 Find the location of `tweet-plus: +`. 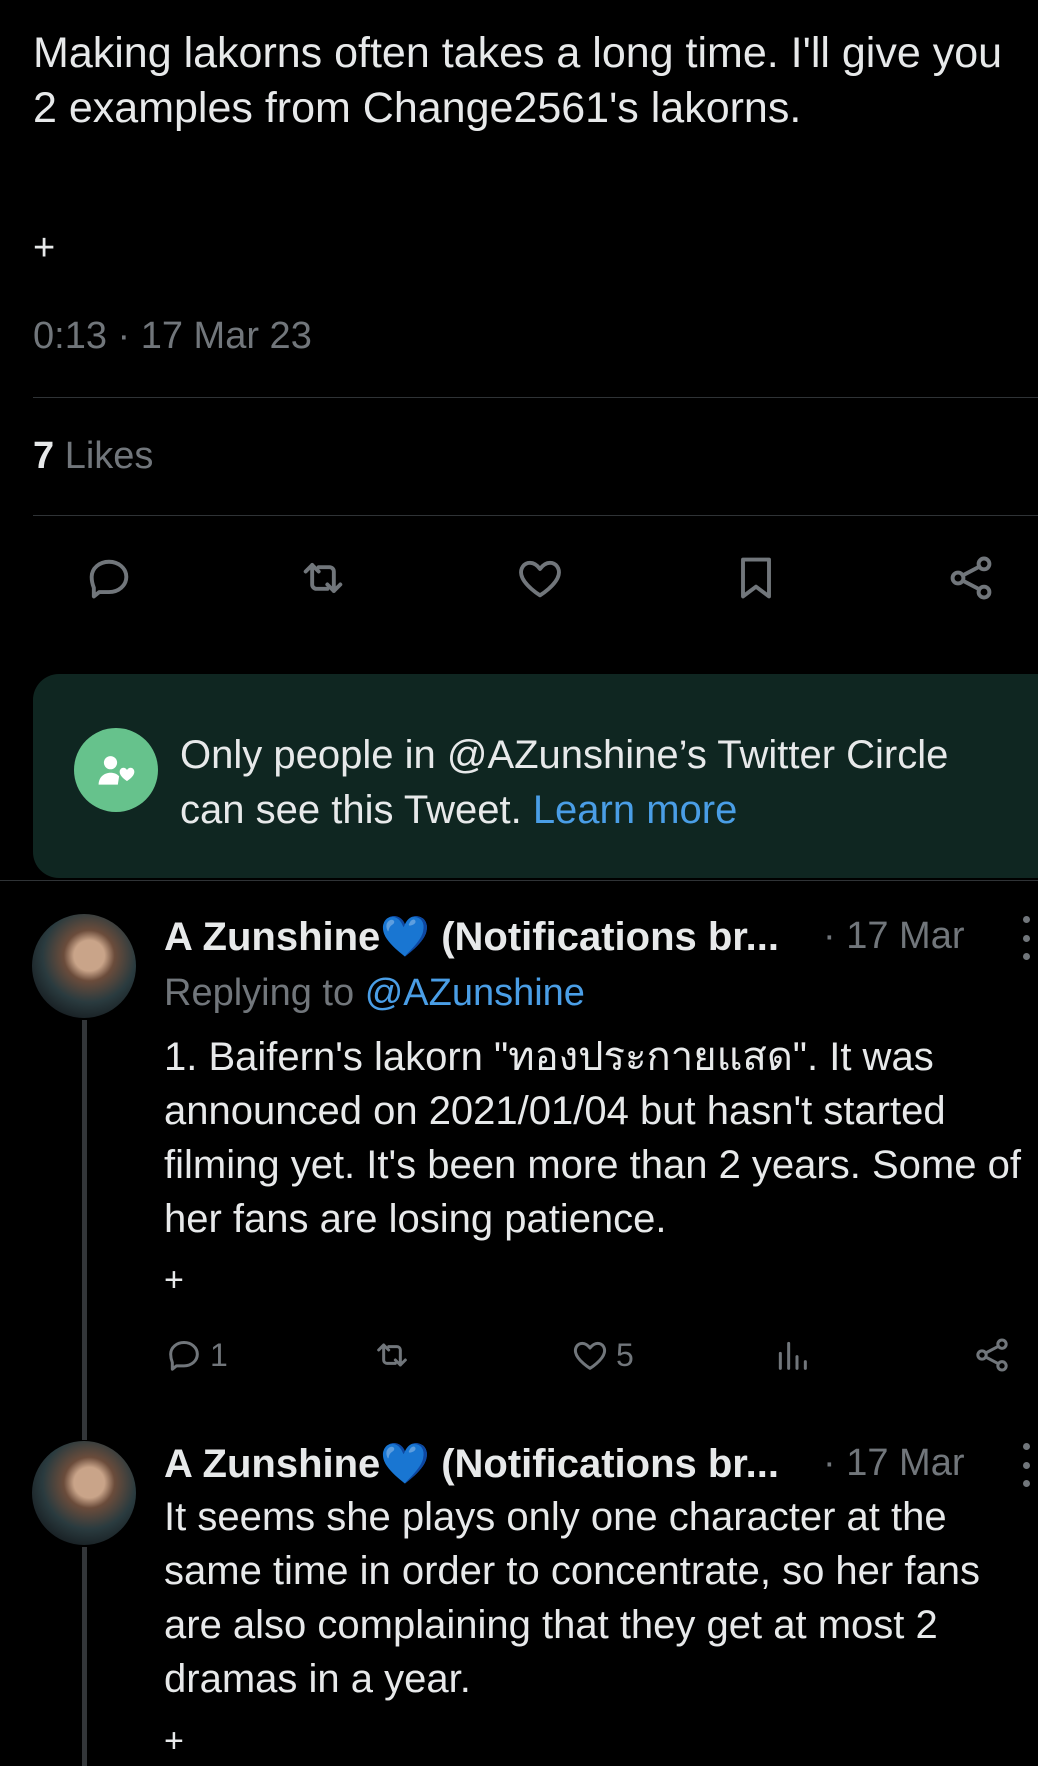

tweet-plus: + is located at coordinates (44, 248).